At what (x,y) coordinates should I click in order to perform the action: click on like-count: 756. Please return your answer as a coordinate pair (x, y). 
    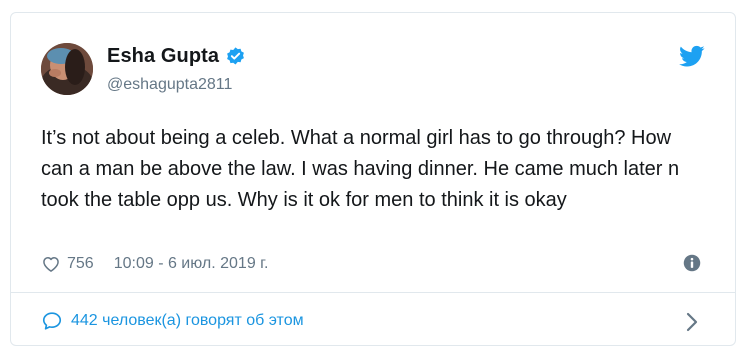
    Looking at the image, I should click on (80, 264).